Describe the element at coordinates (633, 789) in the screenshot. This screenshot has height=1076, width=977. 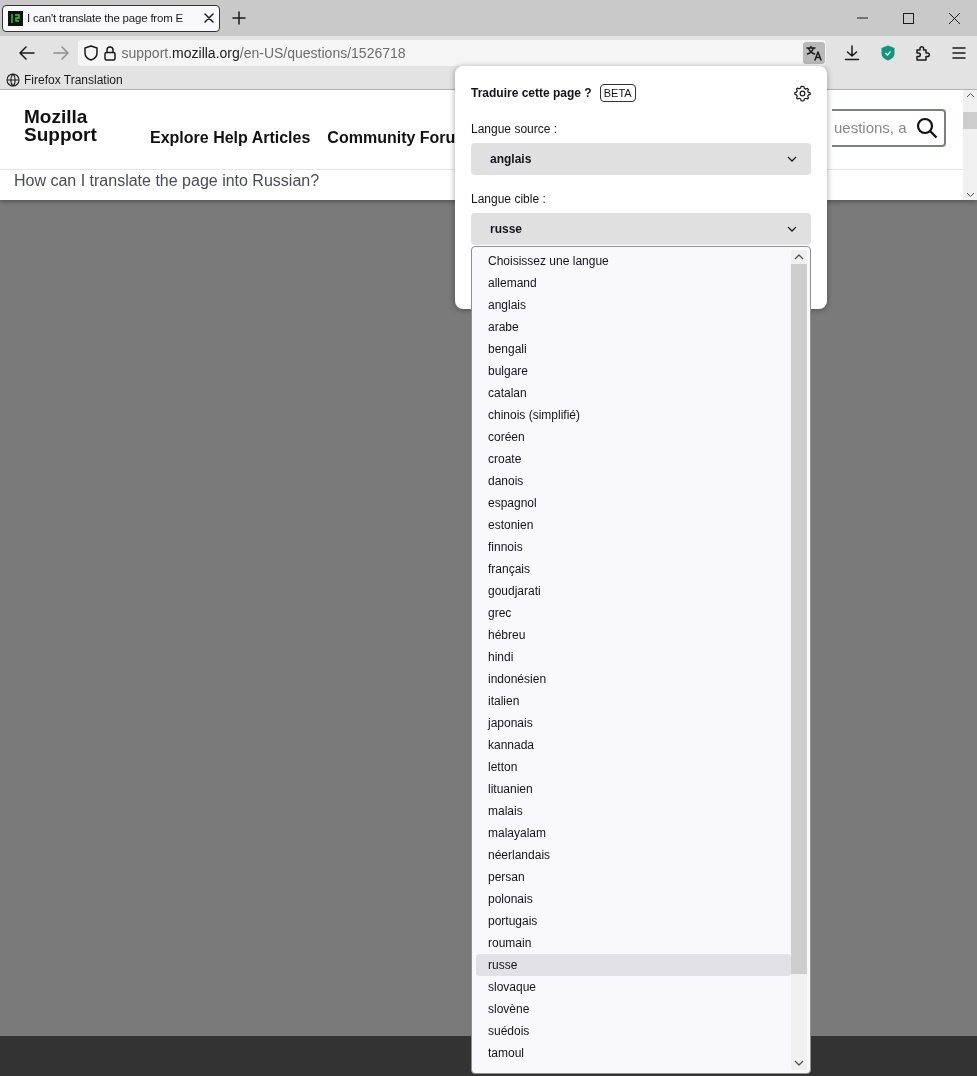
I see `language-option: lituanien` at that location.